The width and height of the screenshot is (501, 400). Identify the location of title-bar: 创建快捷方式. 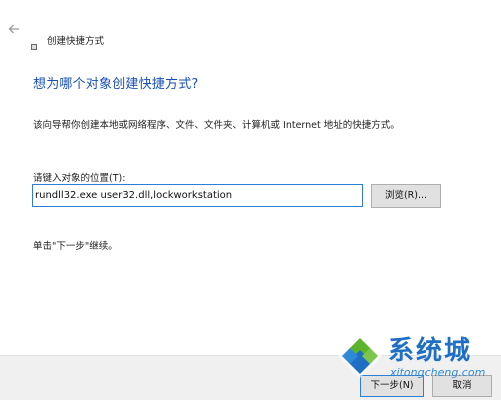
(250, 25).